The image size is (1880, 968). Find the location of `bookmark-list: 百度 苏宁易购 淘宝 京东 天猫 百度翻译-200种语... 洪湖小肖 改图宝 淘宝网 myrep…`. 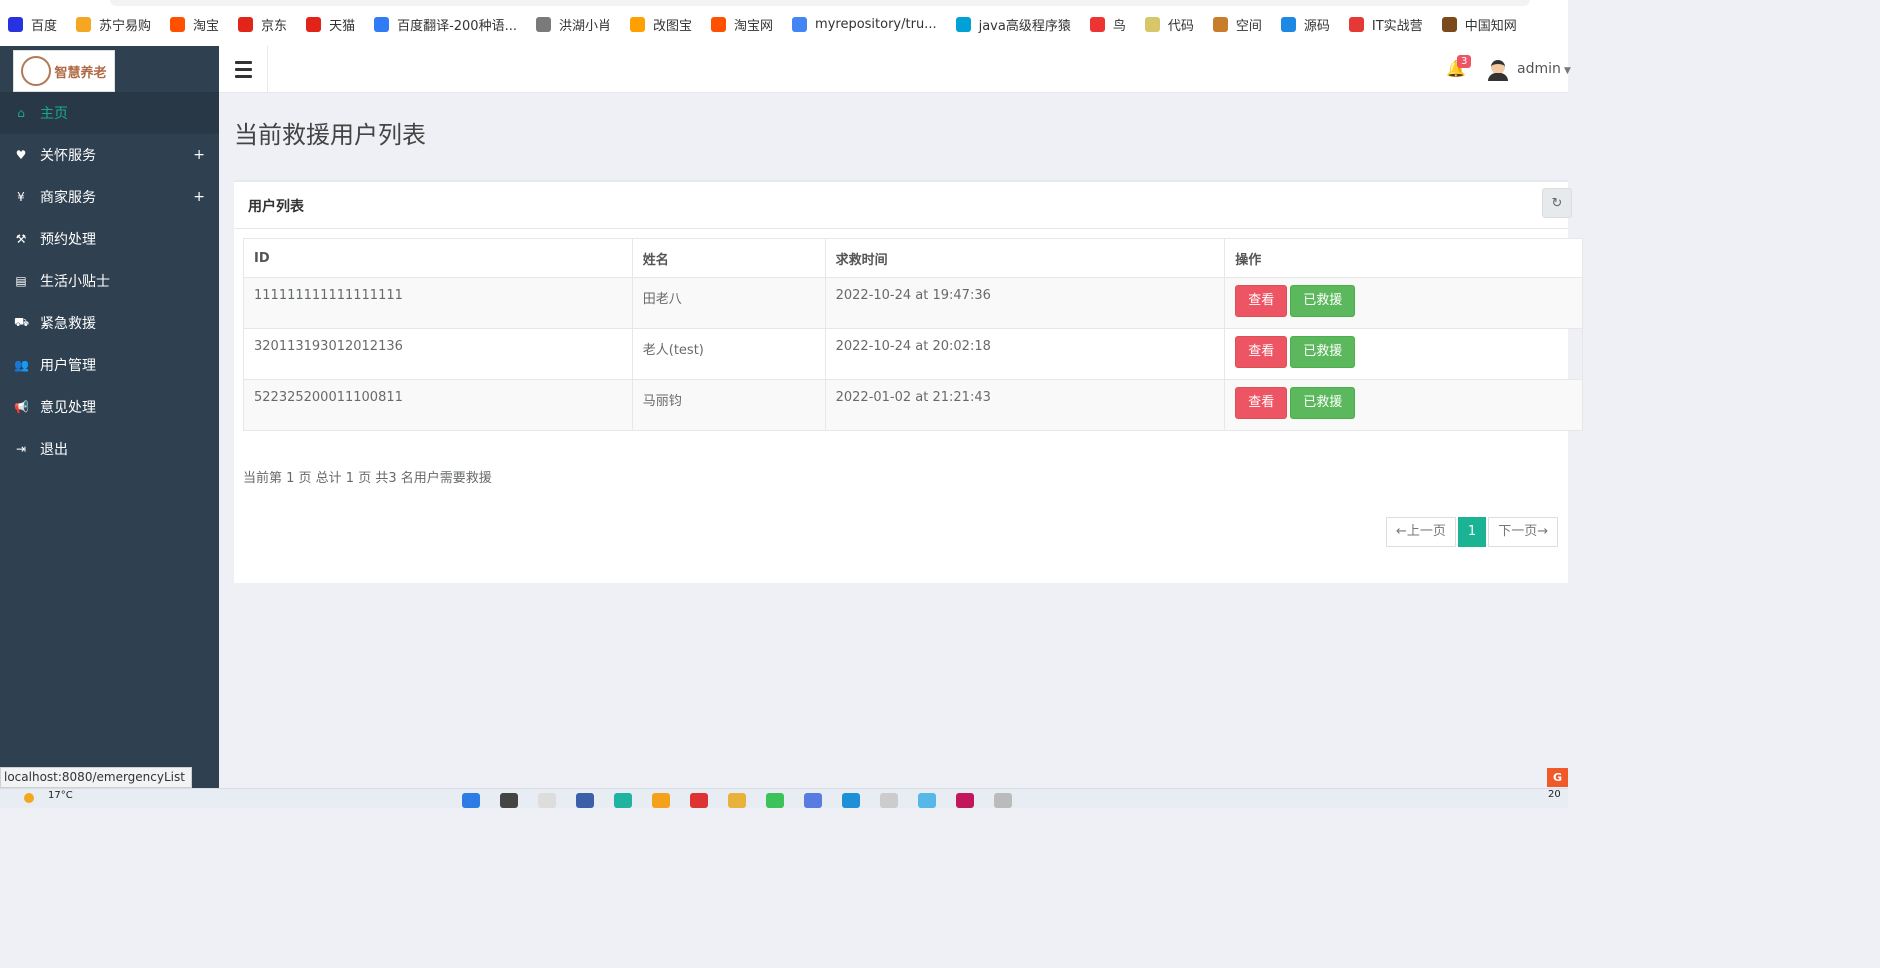

bookmark-list: 百度 苏宁易购 淘宝 京东 天猫 百度翻译-200种语... 洪湖小肖 改图宝 淘宝网 myrep… is located at coordinates (772, 24).